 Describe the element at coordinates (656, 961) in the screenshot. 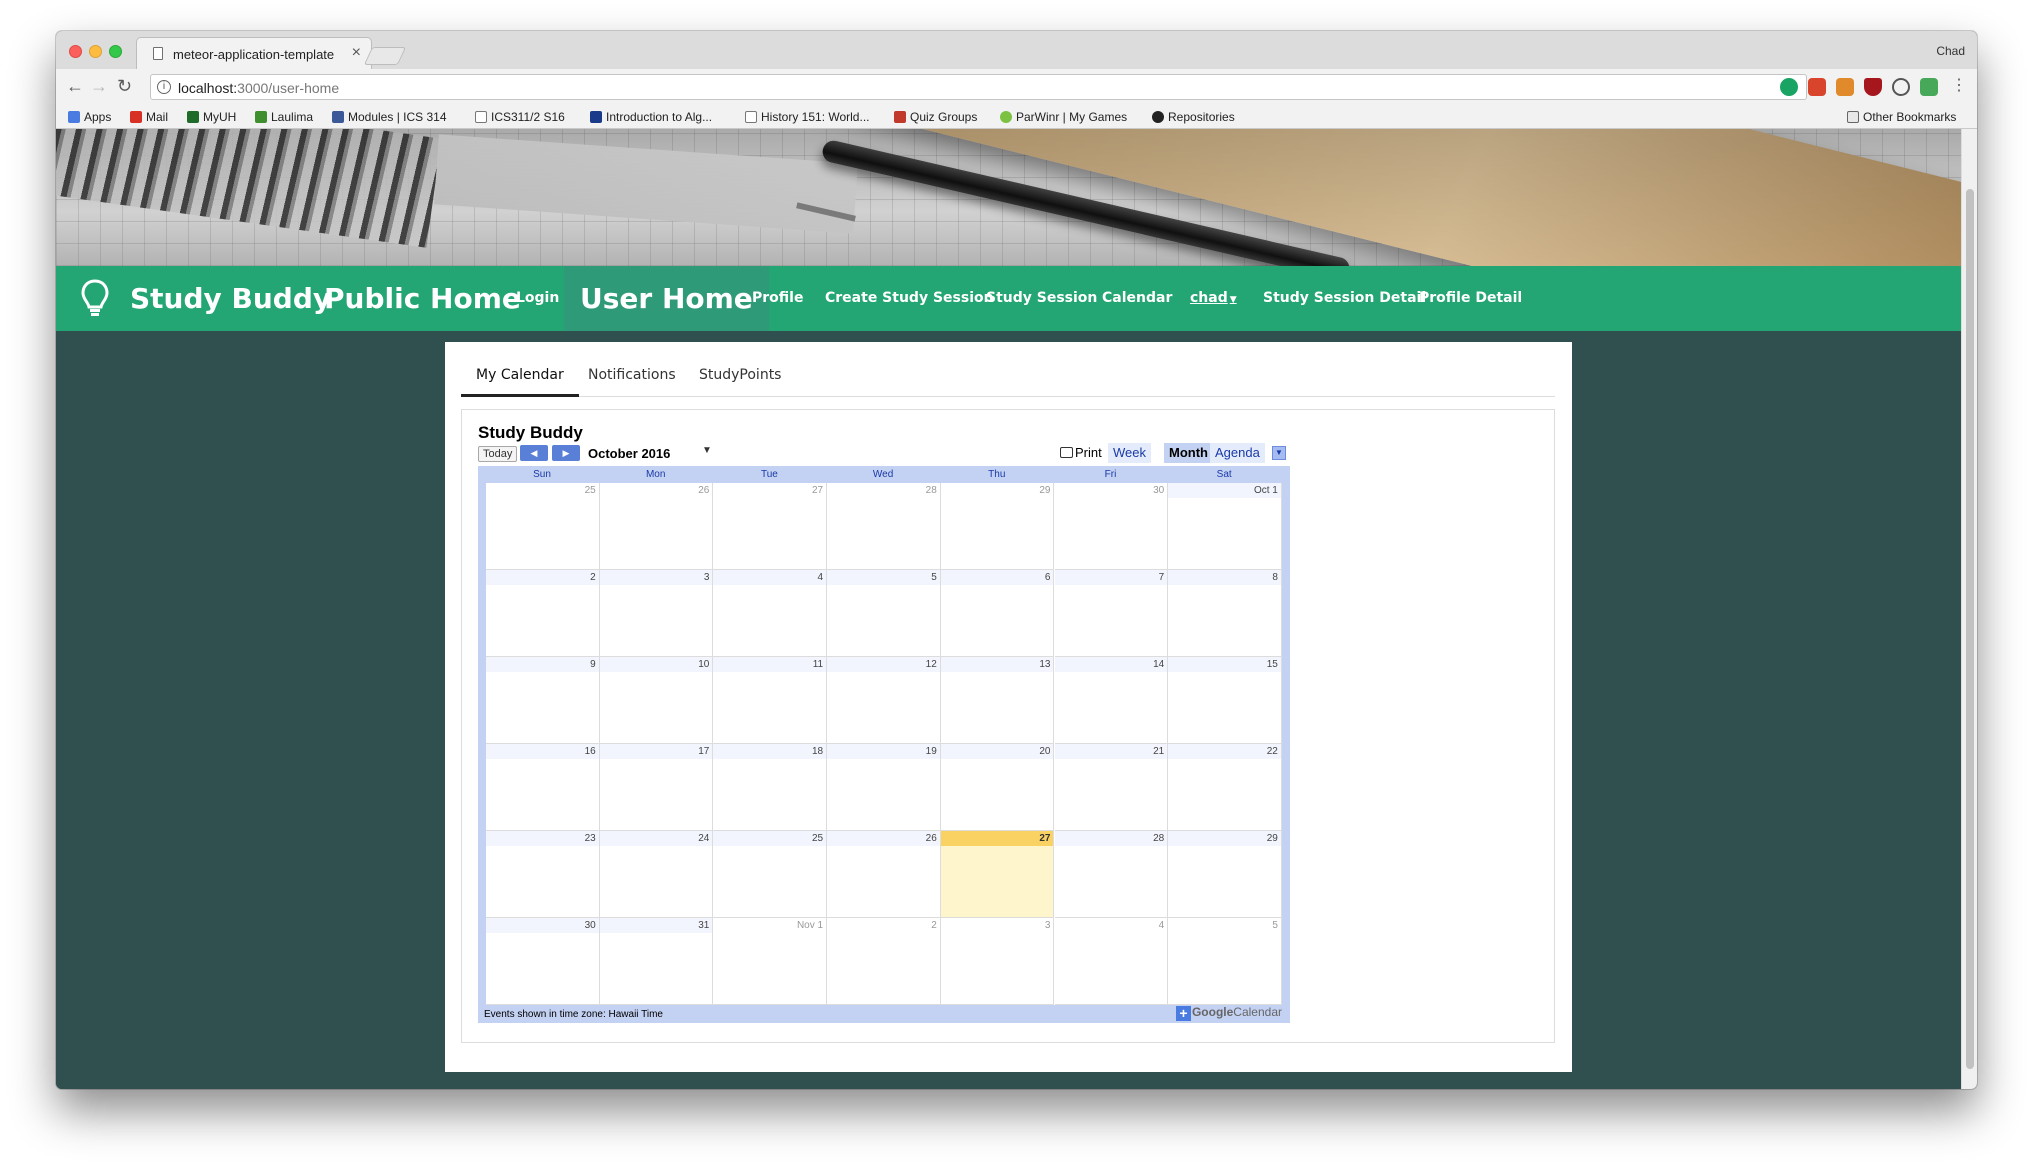

I see `day-cell: 31` at that location.